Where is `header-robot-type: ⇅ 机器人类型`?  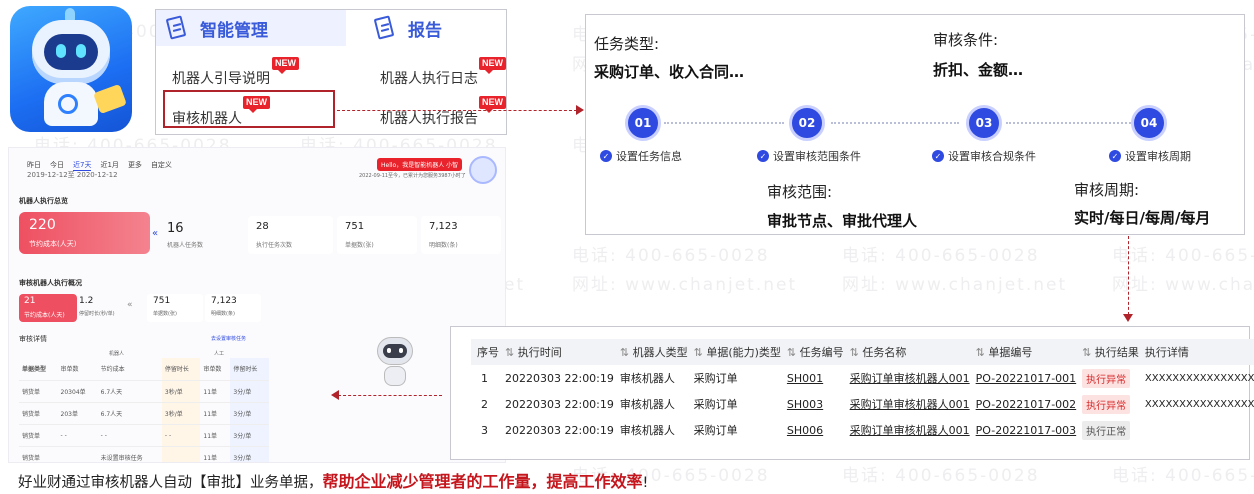
header-robot-type: ⇅ 机器人类型 is located at coordinates (650, 352).